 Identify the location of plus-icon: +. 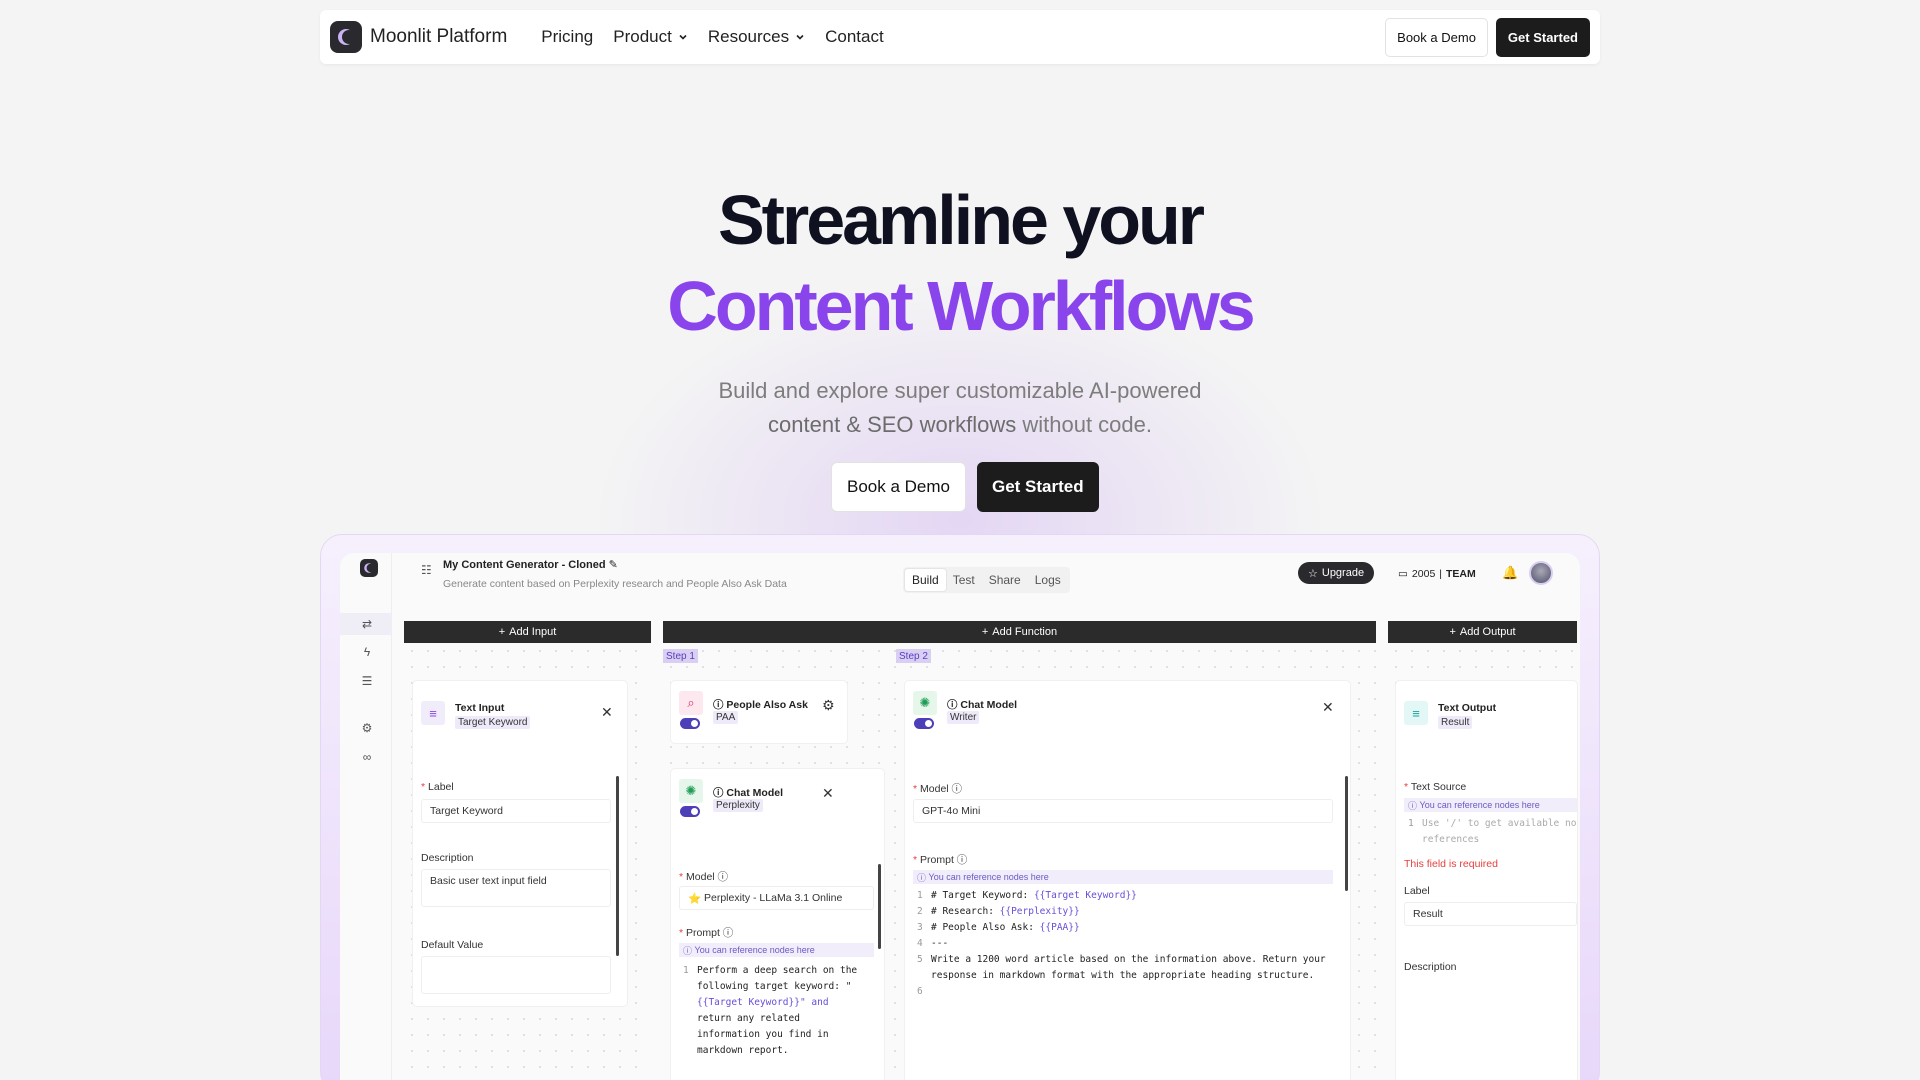
(985, 632).